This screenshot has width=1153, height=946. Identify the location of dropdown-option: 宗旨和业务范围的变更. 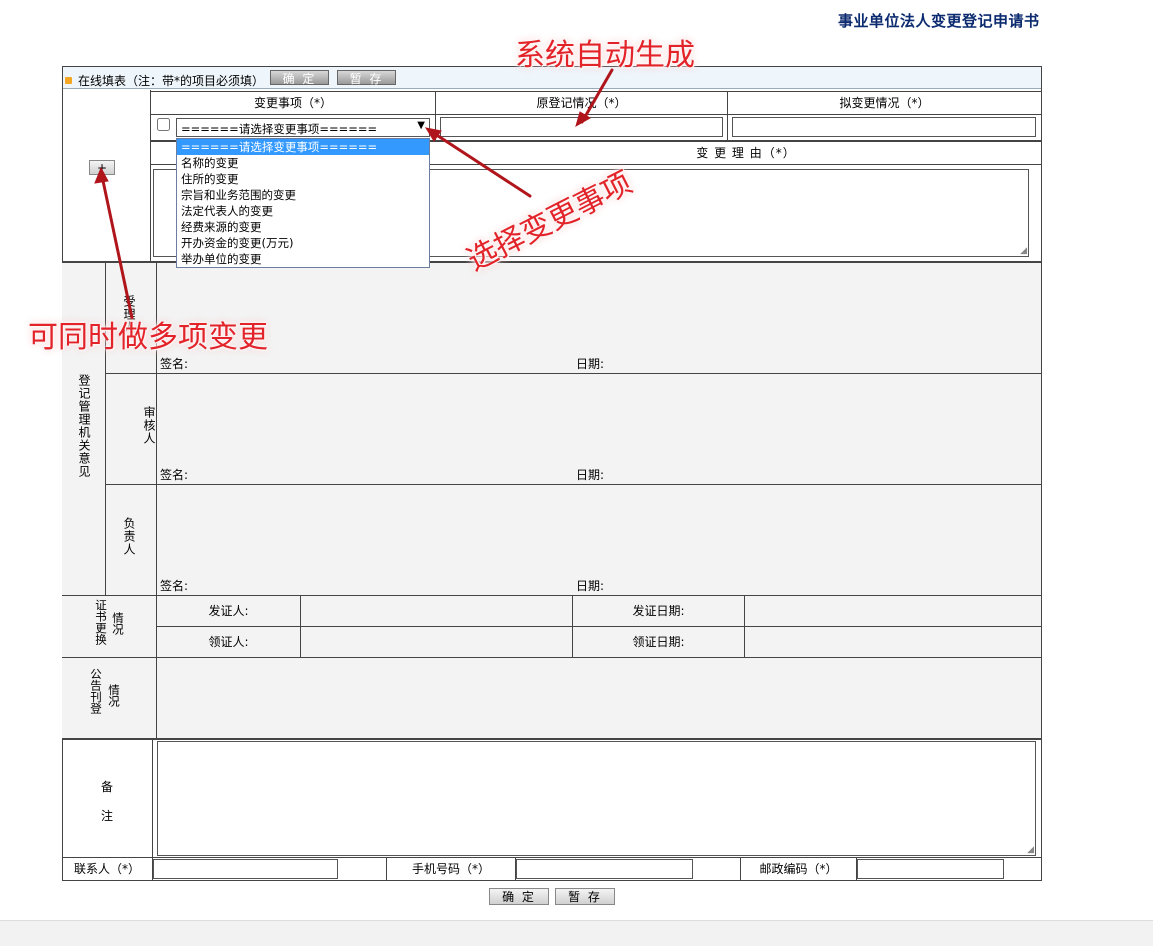
(303, 195).